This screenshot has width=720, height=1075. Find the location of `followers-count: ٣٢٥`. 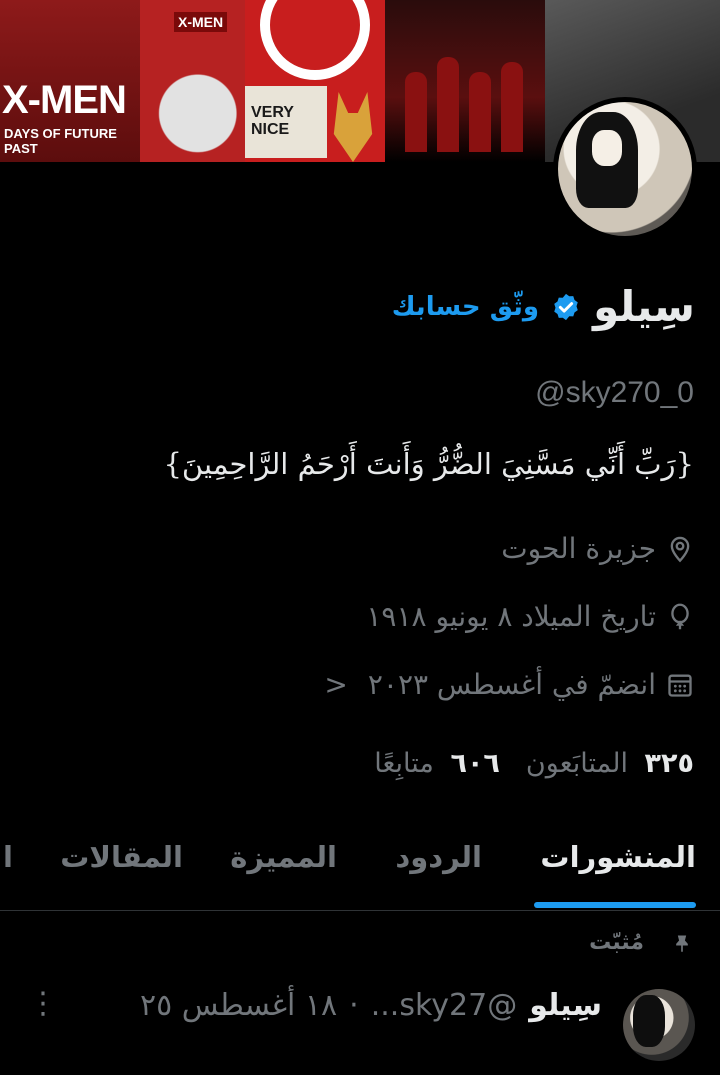

followers-count: ٣٢٥ is located at coordinates (669, 763).